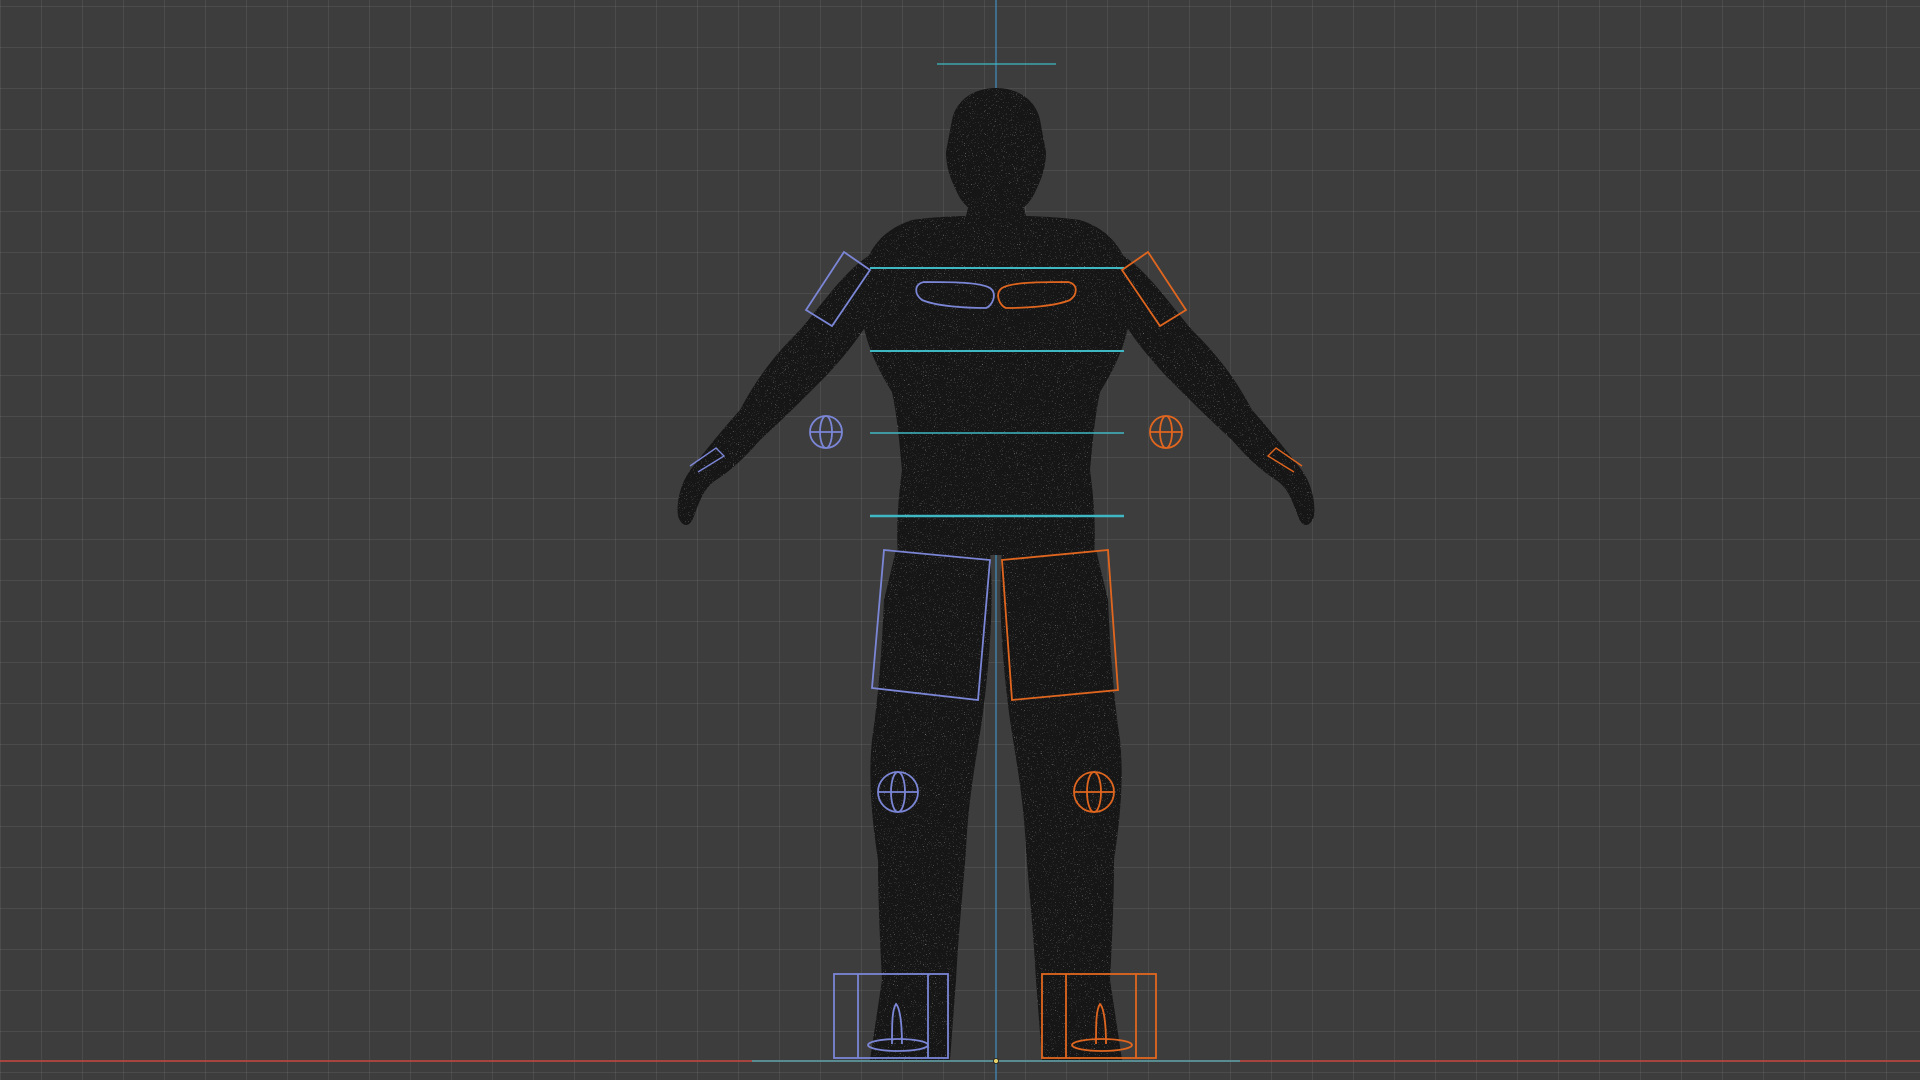 The width and height of the screenshot is (1920, 1080). What do you see at coordinates (1213, 387) in the screenshot?
I see `character-right-arm` at bounding box center [1213, 387].